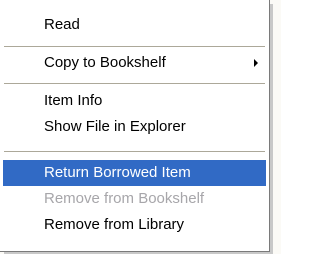  Describe the element at coordinates (62, 24) in the screenshot. I see `menu-item-label: Read` at that location.